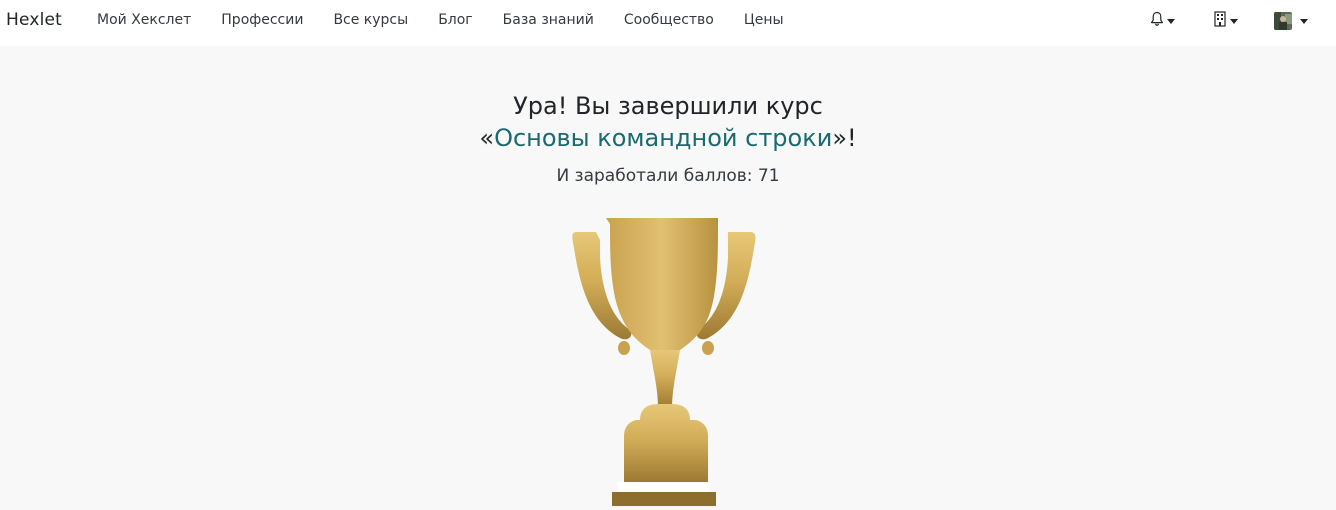 The image size is (1336, 510). What do you see at coordinates (669, 20) in the screenshot?
I see `nav-link-community: Сообщество` at bounding box center [669, 20].